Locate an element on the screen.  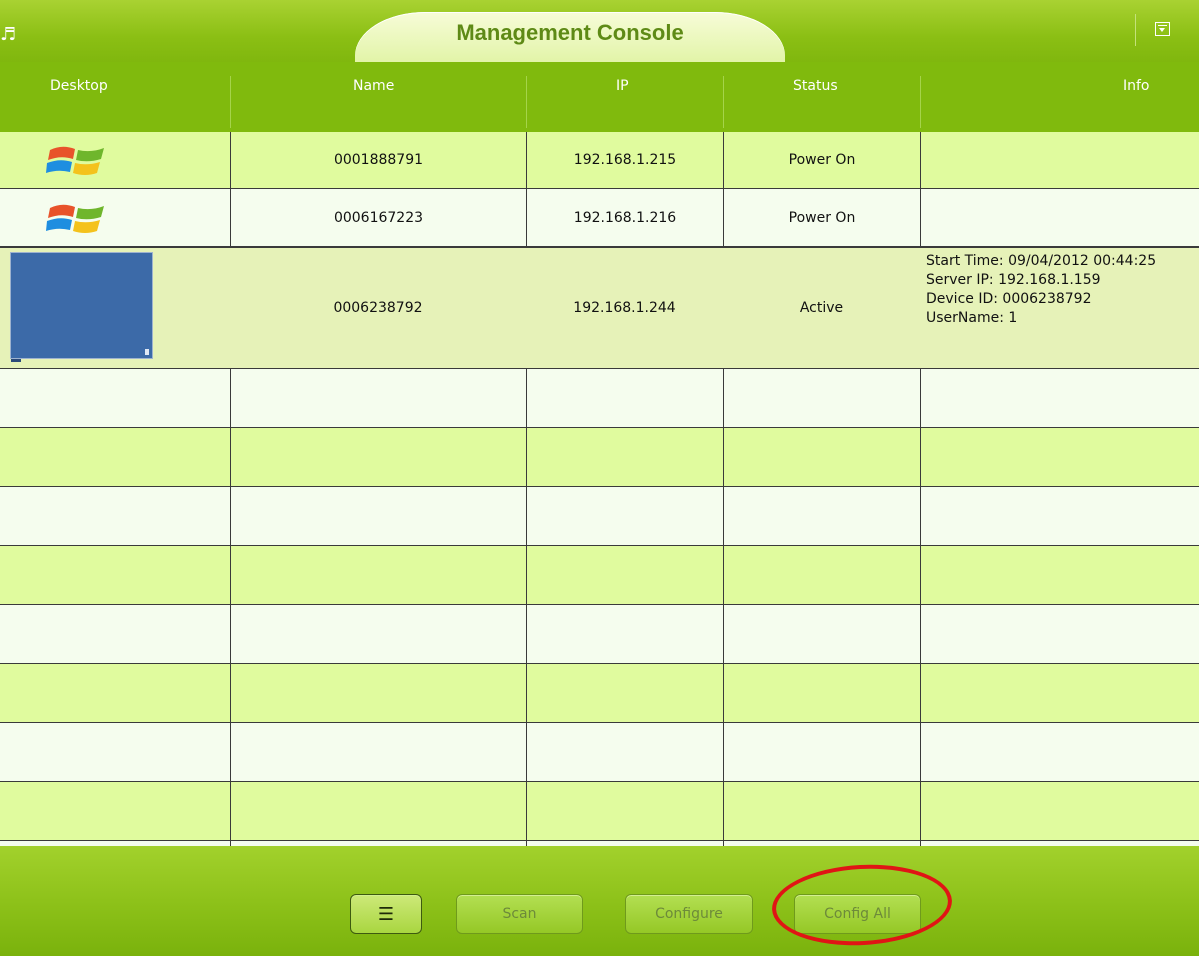
configure-button: Configure is located at coordinates (689, 914).